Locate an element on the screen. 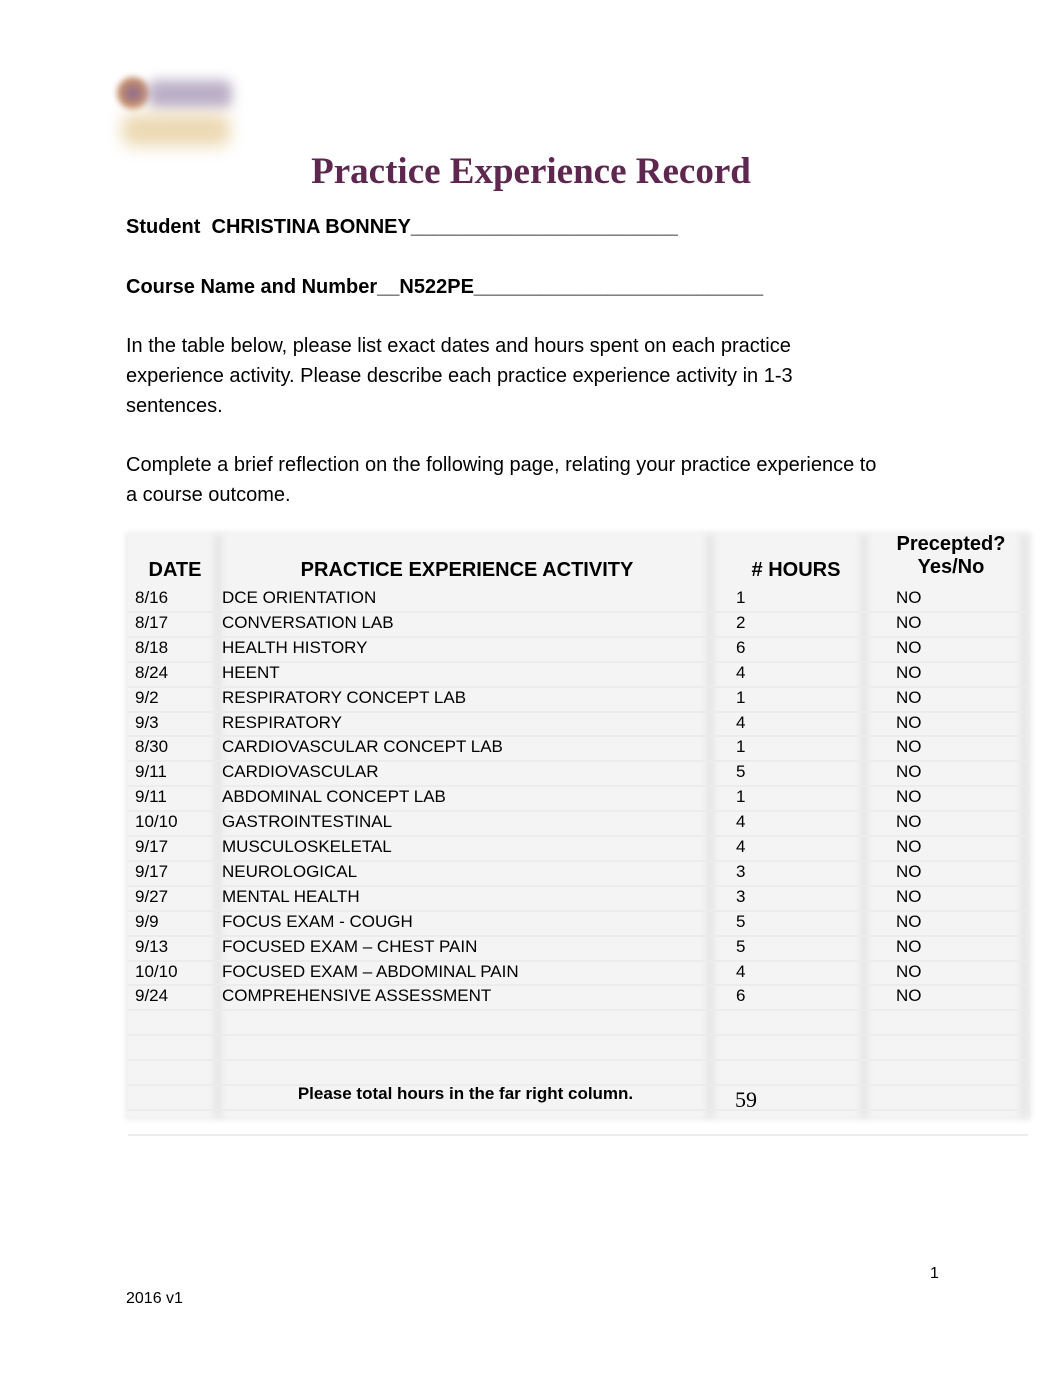  header-activity: PRACTICE EXPERIENCE ACTIVITY is located at coordinates (467, 570).